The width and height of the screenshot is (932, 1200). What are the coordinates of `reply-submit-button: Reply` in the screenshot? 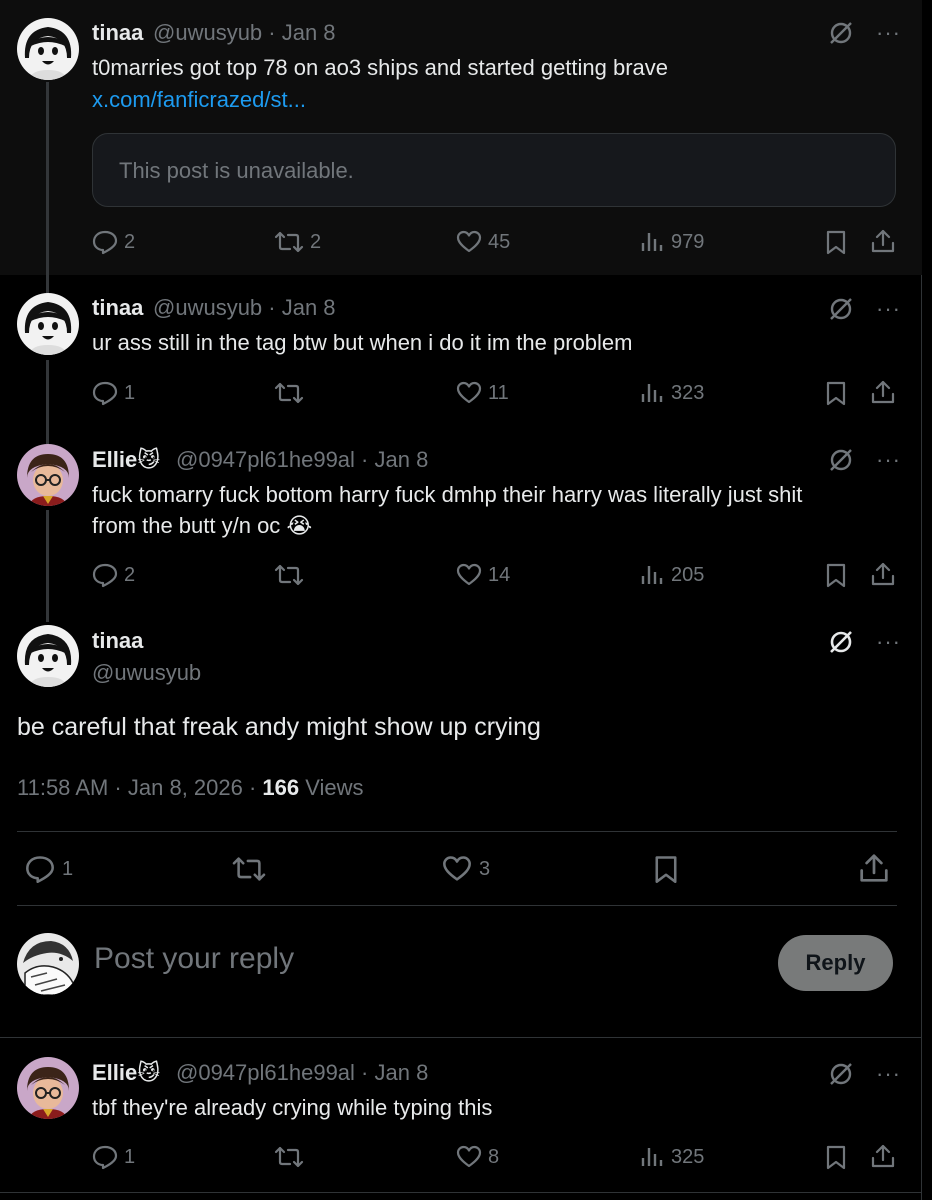 It's located at (835, 963).